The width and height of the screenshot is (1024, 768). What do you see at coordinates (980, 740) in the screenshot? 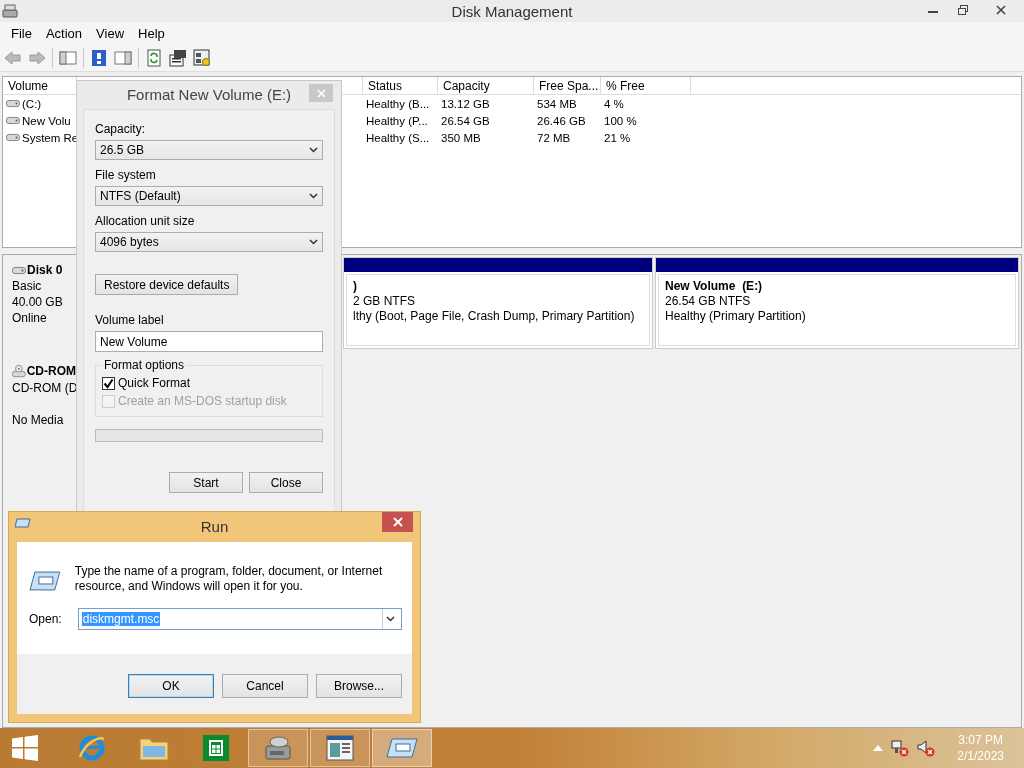
I see `clock-time: 3:07 PM` at bounding box center [980, 740].